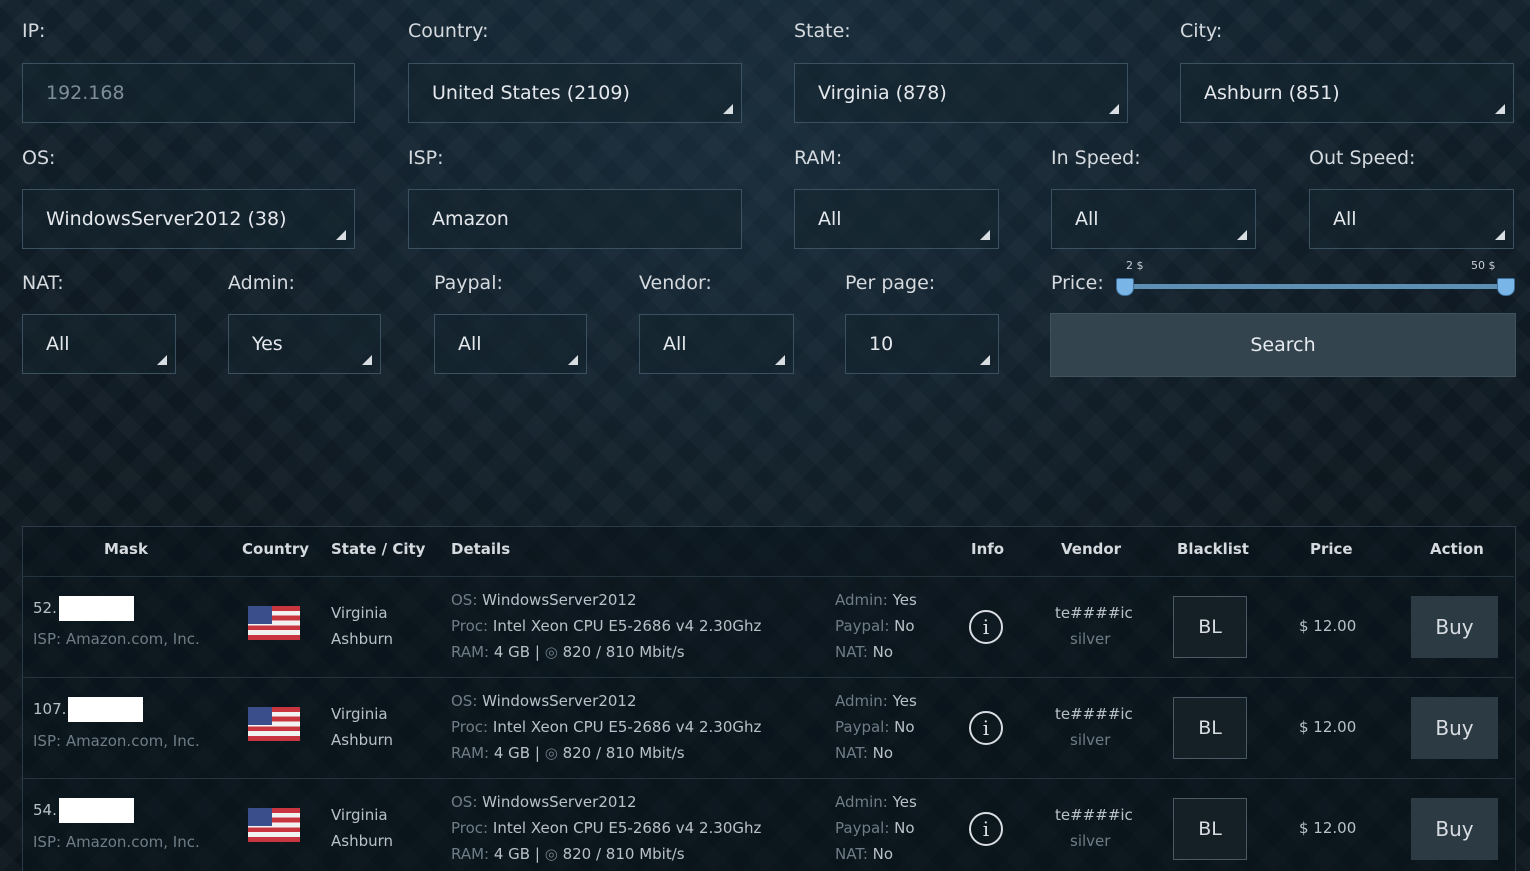 The height and width of the screenshot is (871, 1530). I want to click on header-price: Price, so click(1331, 549).